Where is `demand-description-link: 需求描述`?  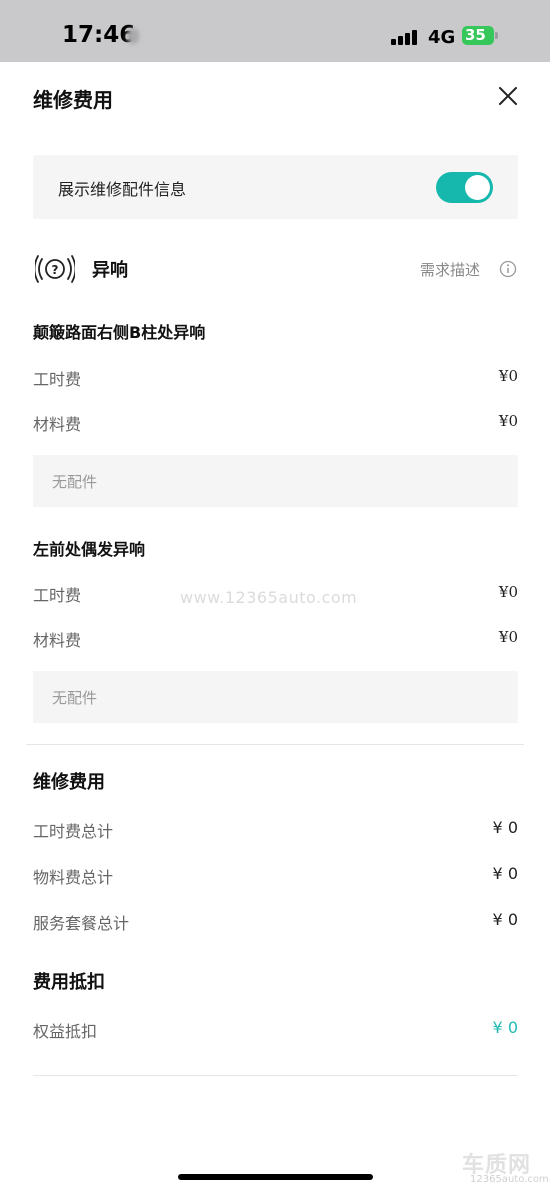
demand-description-link: 需求描述 is located at coordinates (450, 269).